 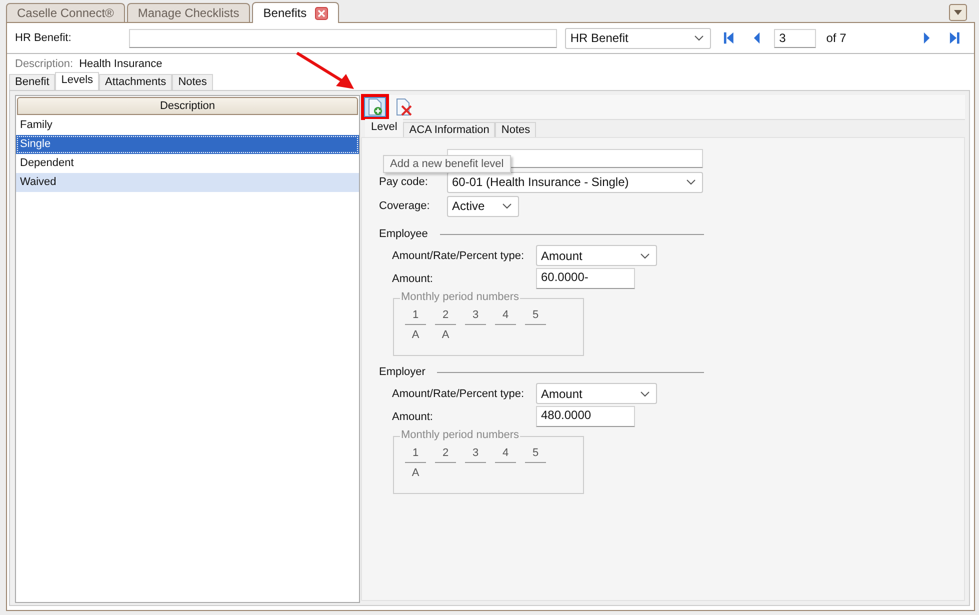 I want to click on tab: Level, so click(x=384, y=128).